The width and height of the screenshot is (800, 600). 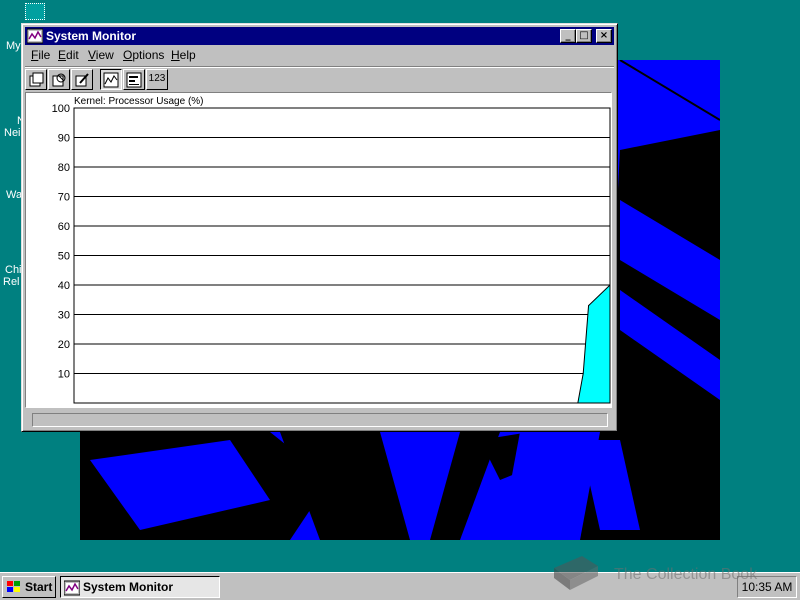 I want to click on close-icon: ×, so click(x=604, y=35).